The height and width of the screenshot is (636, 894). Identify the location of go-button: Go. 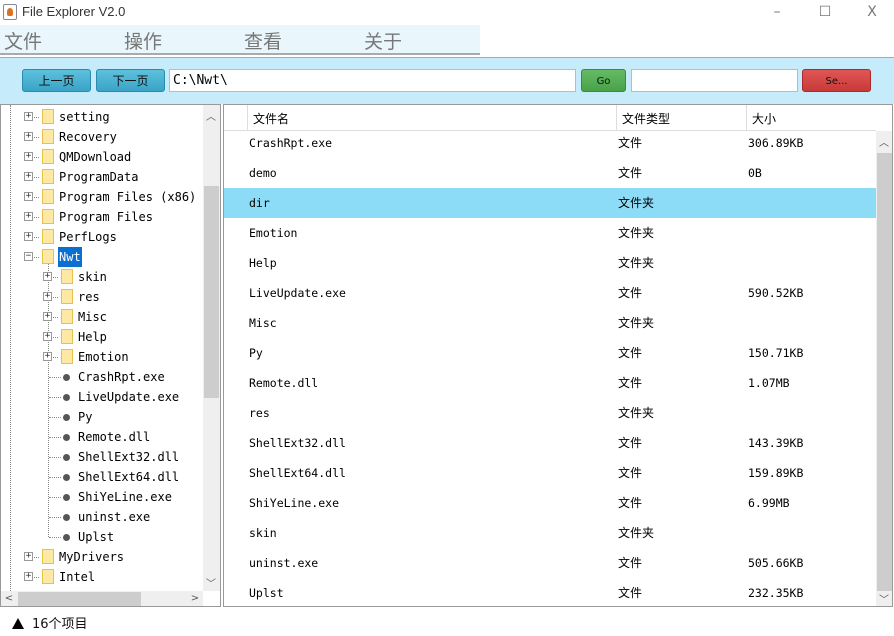
(603, 80).